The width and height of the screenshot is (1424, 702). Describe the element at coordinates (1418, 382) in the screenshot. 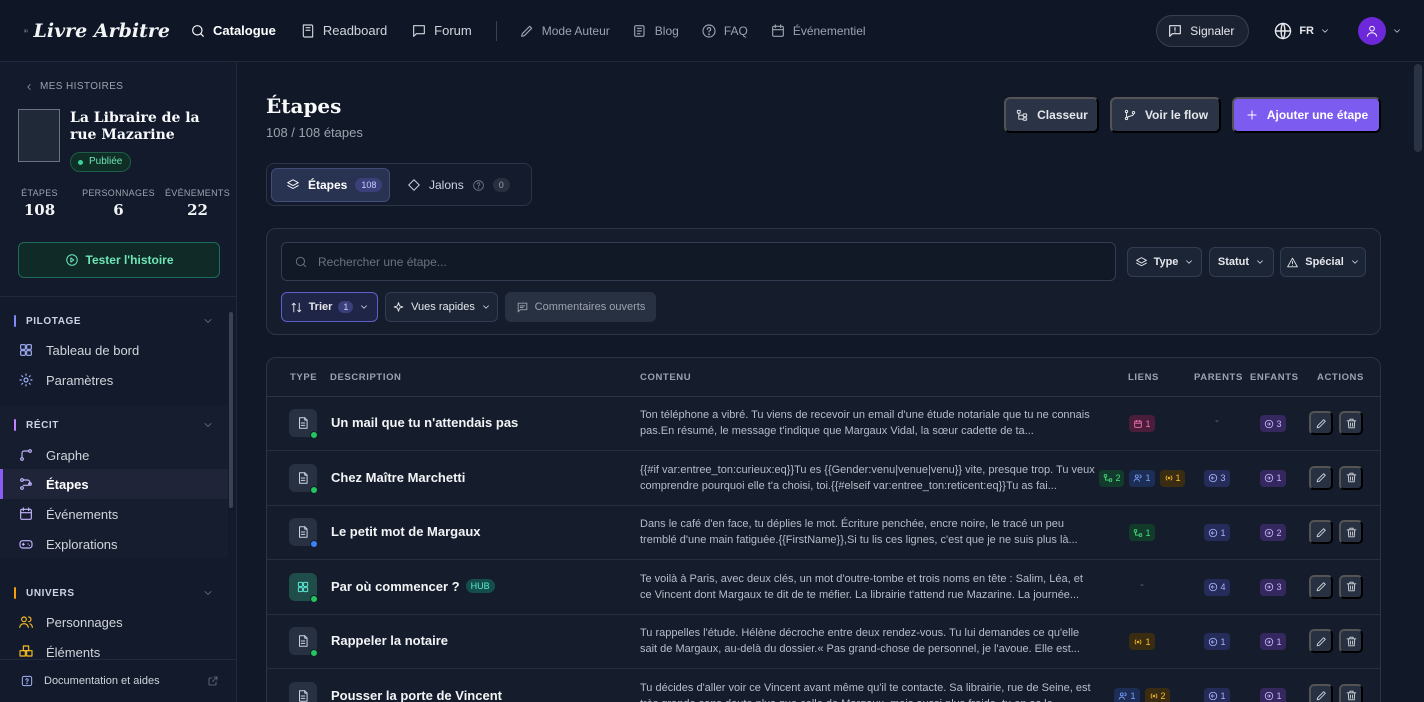

I see `page-scrollbar` at that location.